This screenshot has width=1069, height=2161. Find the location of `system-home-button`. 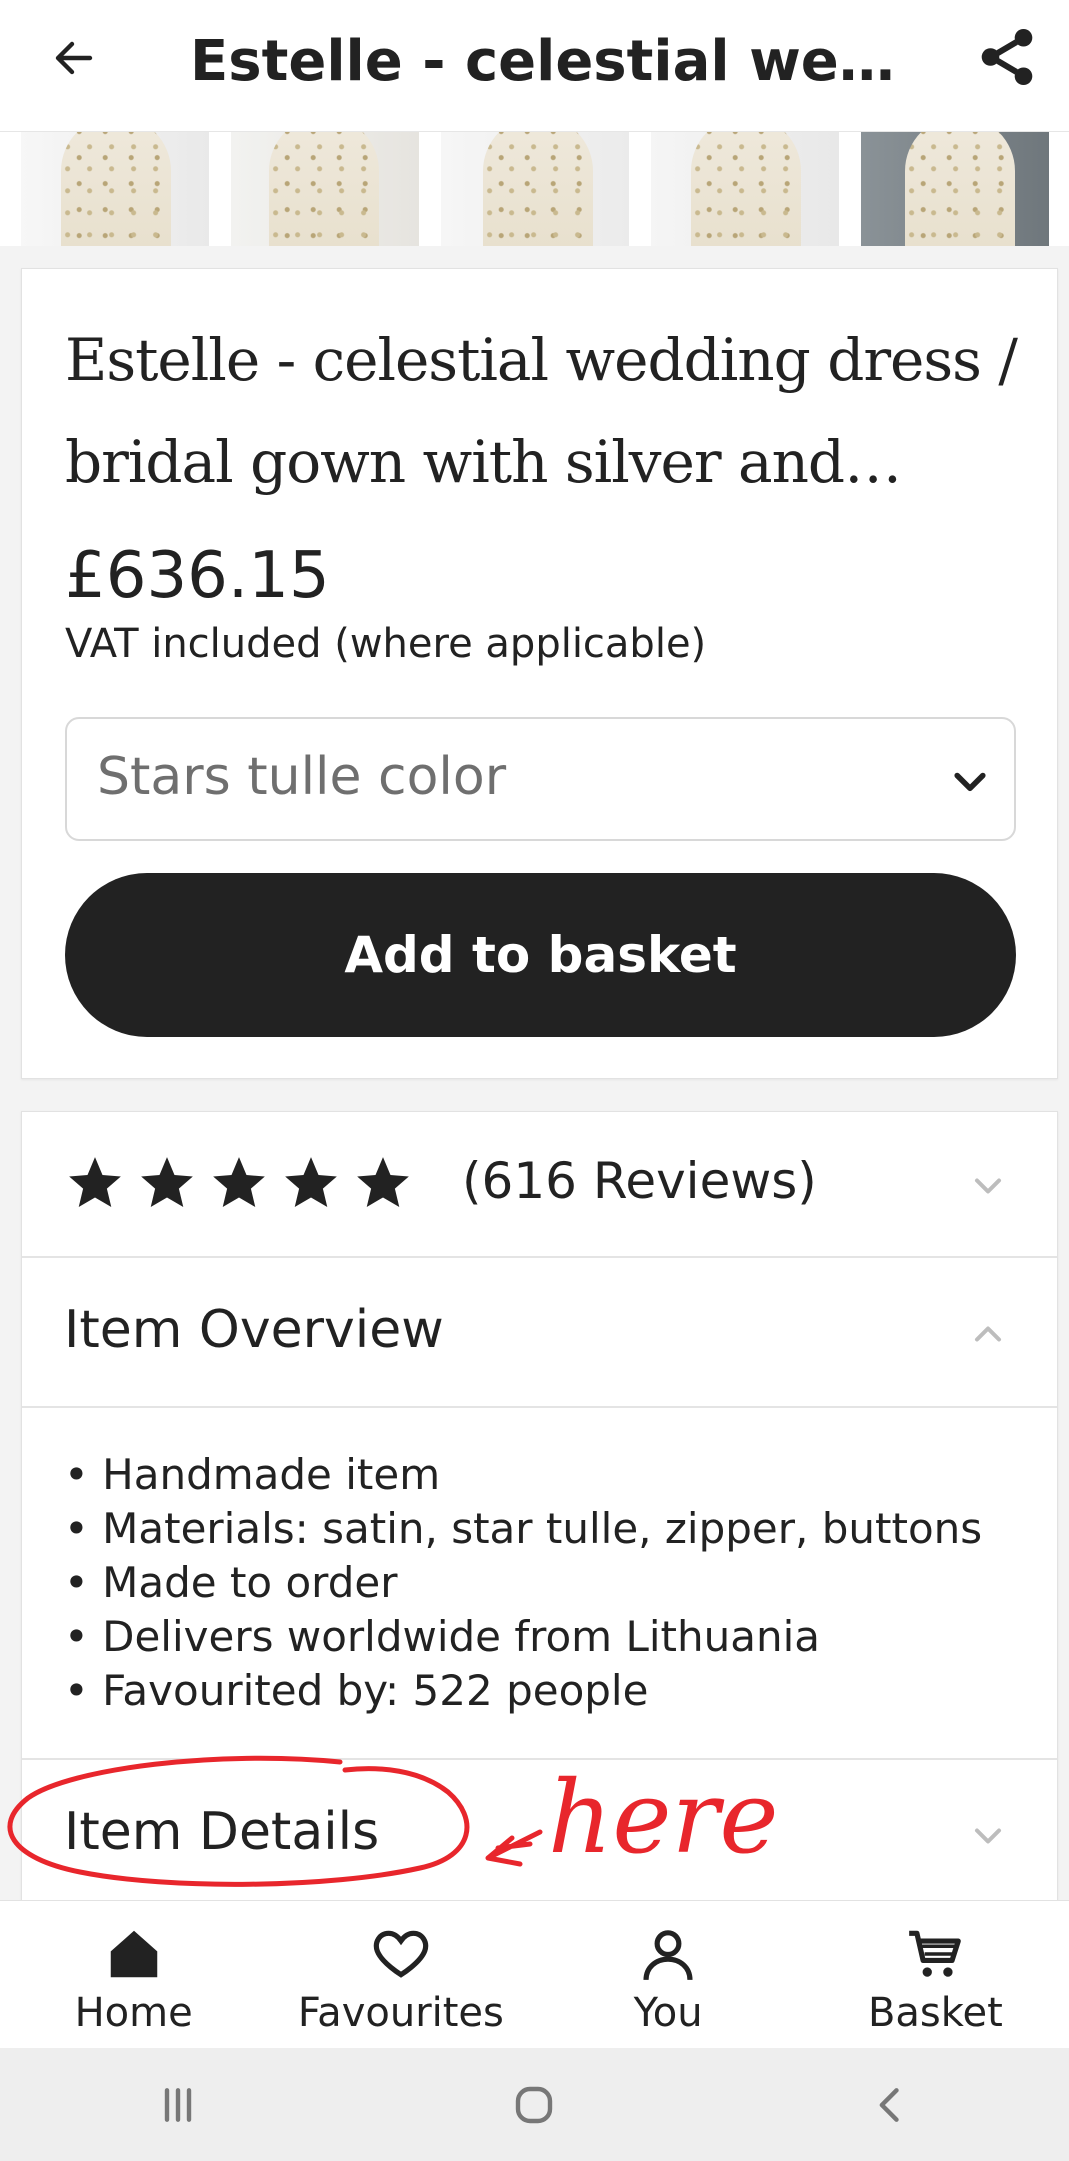

system-home-button is located at coordinates (534, 2105).